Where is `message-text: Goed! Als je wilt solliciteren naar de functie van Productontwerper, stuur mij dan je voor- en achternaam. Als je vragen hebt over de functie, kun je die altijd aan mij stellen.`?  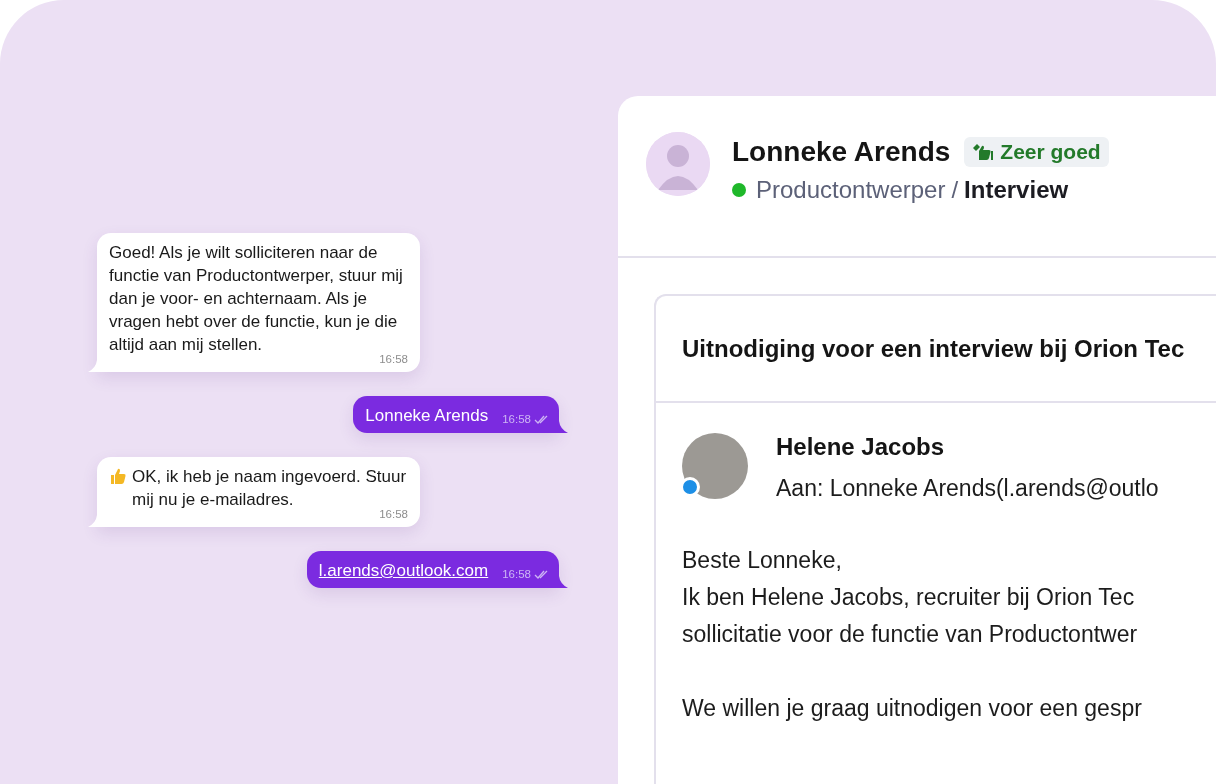 message-text: Goed! Als je wilt solliciteren naar de functie van Productontwerper, stuur mij dan je voor- en achternaam. Als je vragen hebt over de functie, kun je die altijd aan mij stellen. is located at coordinates (256, 298).